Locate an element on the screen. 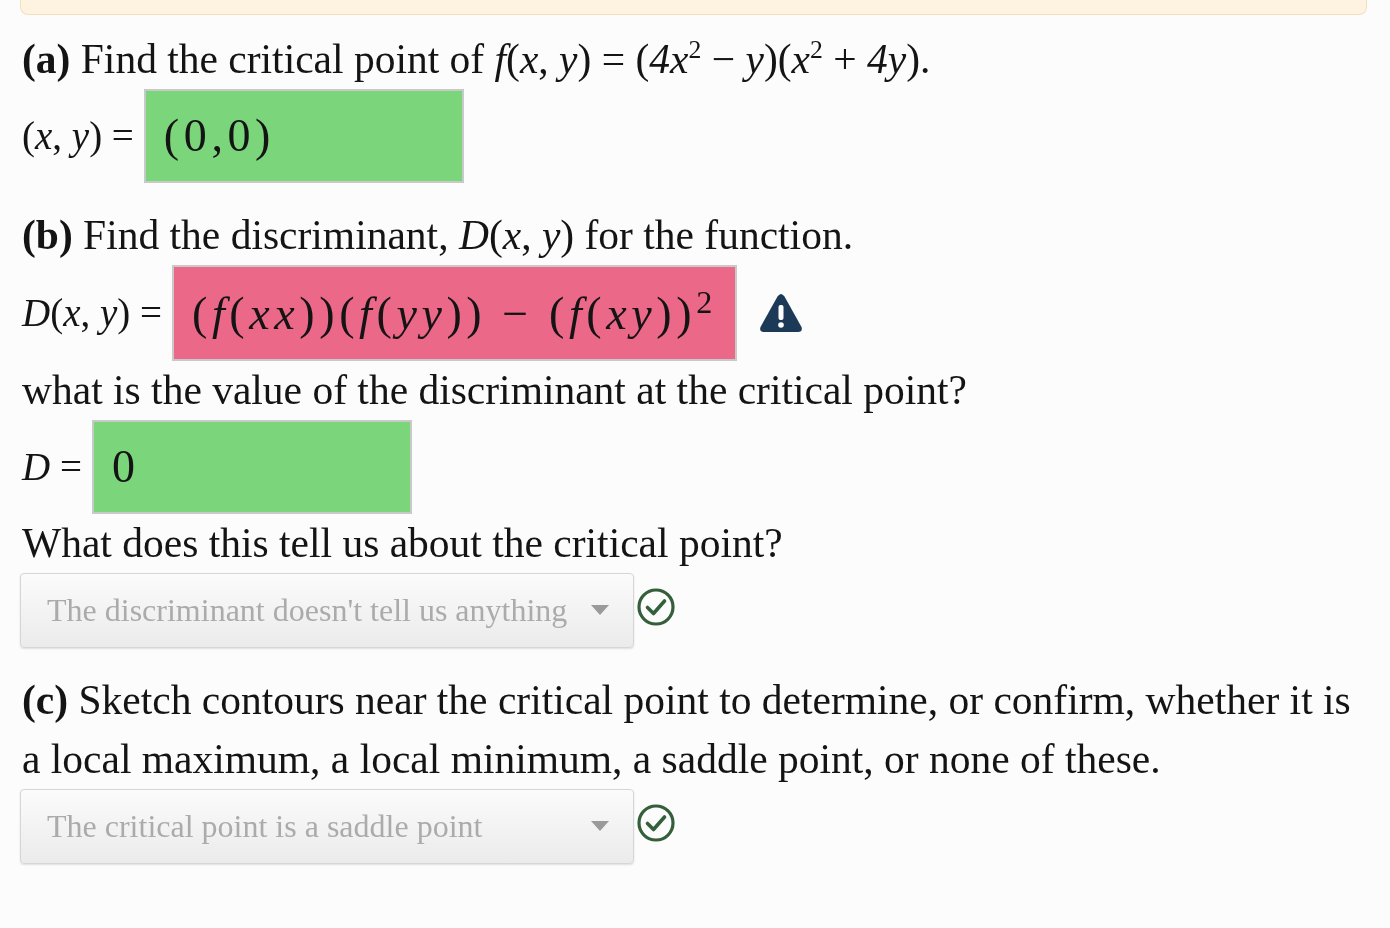  answer-field: (f(xx))(f(yy)) − (f(xy))$^{2}$ is located at coordinates (454, 312).